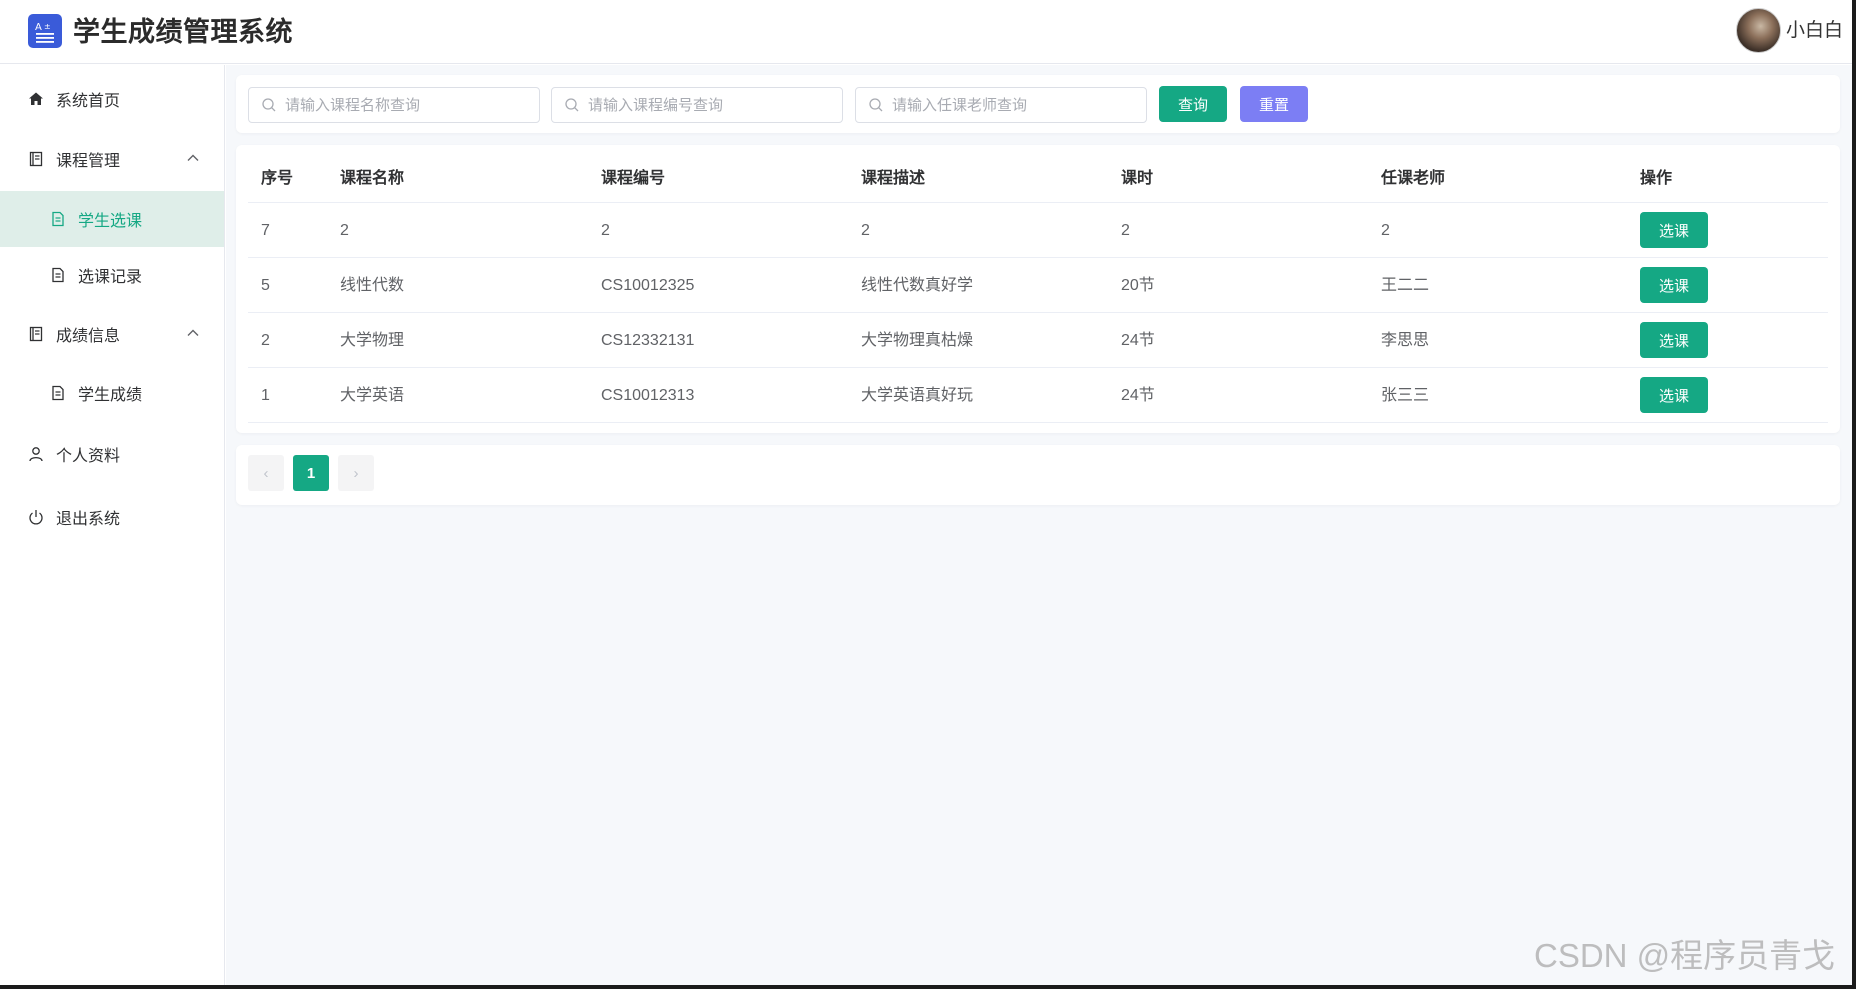 This screenshot has height=989, width=1856. What do you see at coordinates (1038, 475) in the screenshot?
I see `pagination: ‹ 1 ›` at bounding box center [1038, 475].